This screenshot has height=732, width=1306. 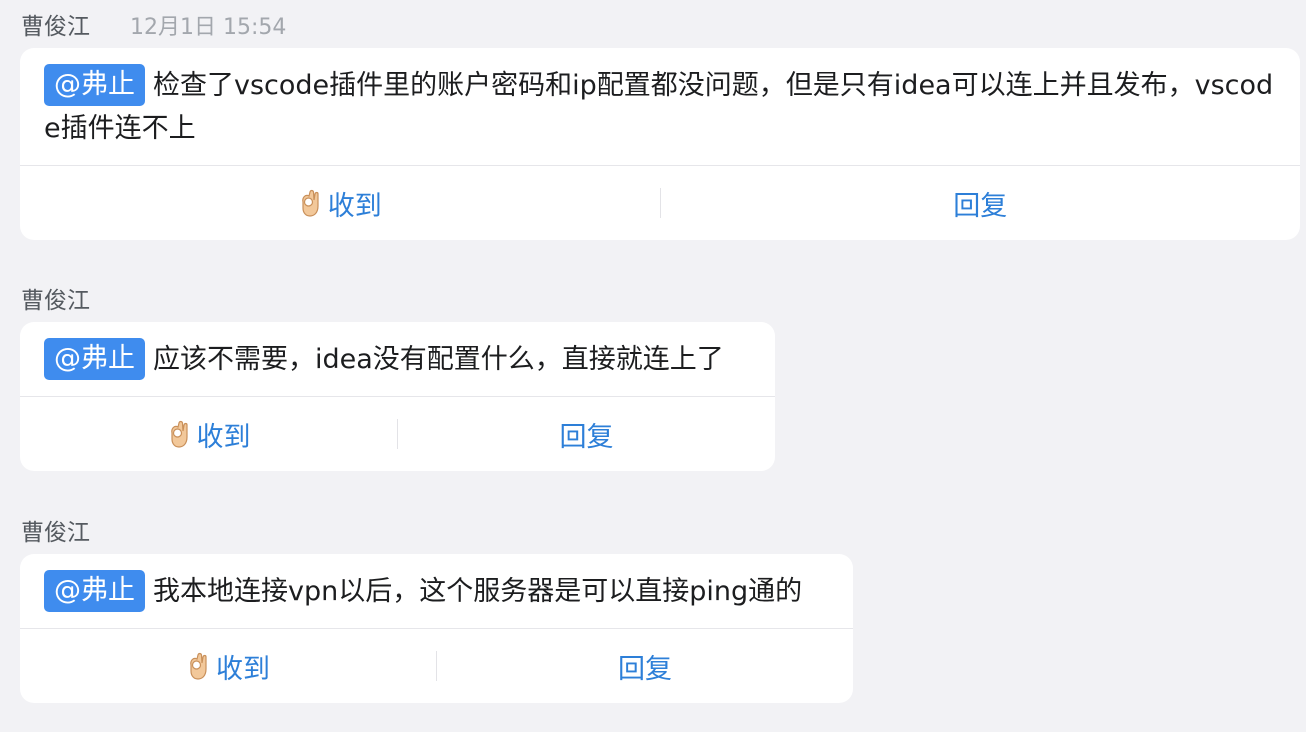 I want to click on message-body: @弗止 应该不需要，idea没有配置什么，直接就连上了, so click(x=397, y=351).